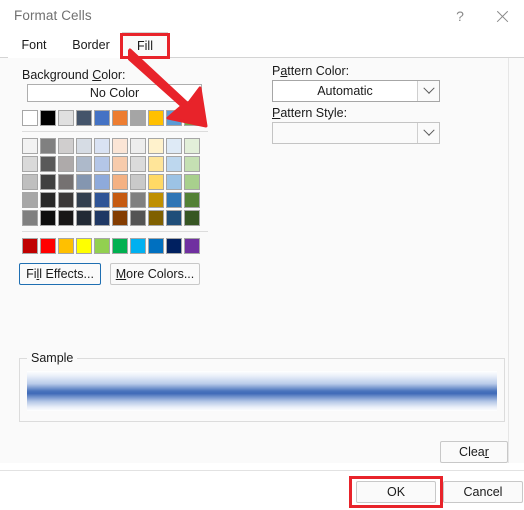 The width and height of the screenshot is (524, 510). Describe the element at coordinates (34, 45) in the screenshot. I see `tab-font: Font` at that location.